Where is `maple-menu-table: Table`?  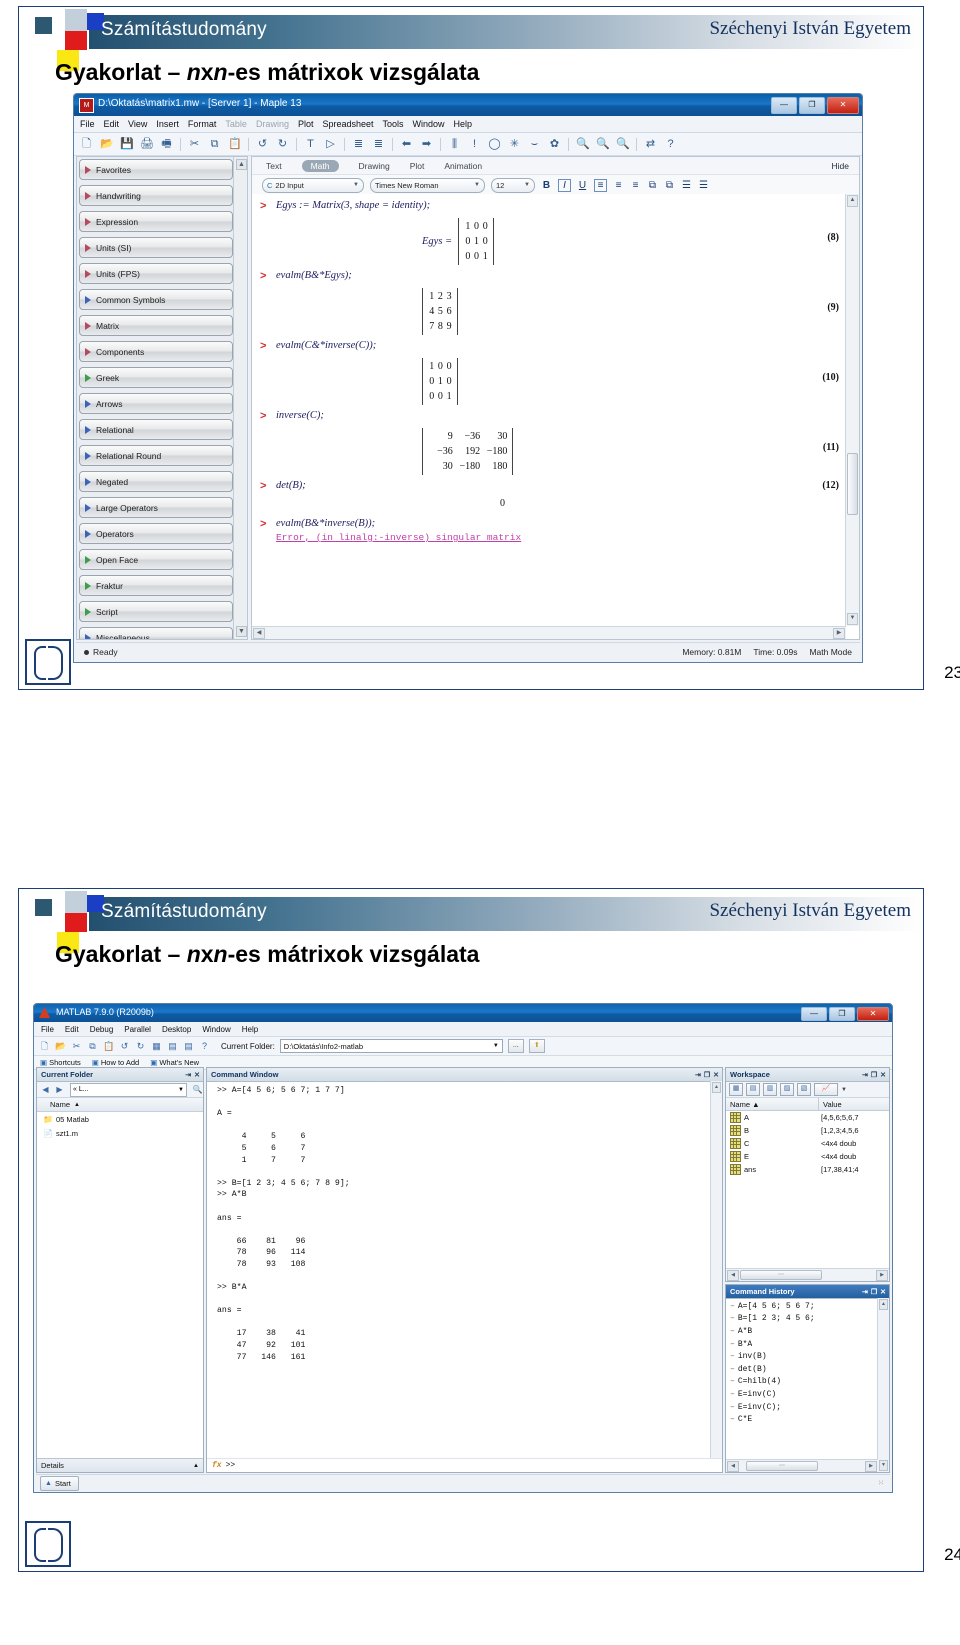 maple-menu-table: Table is located at coordinates (236, 124).